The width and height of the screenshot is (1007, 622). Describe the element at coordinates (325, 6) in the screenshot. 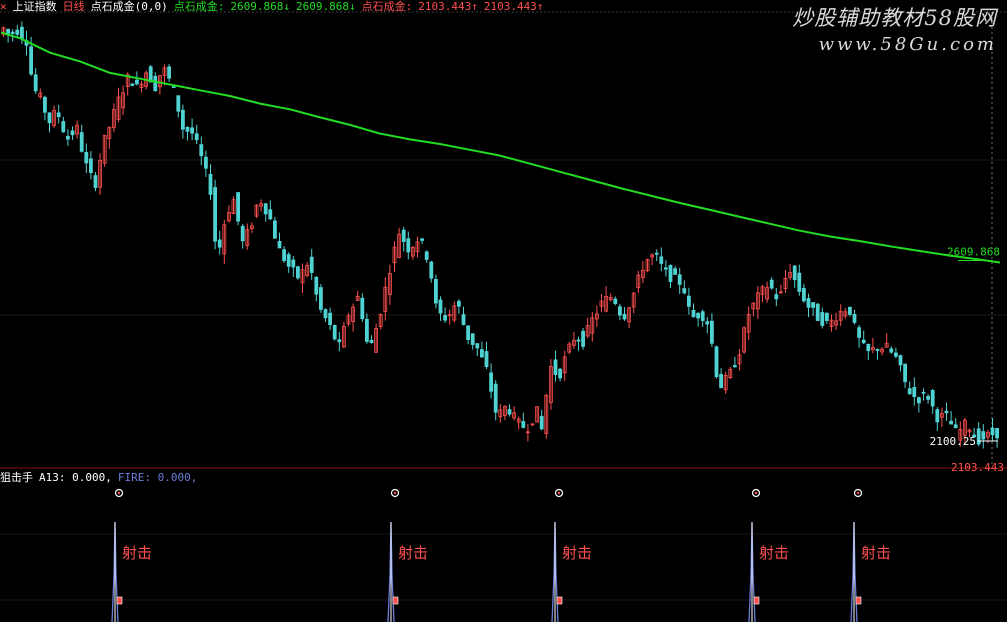

I see `line1-value2: 2609.868↓` at that location.